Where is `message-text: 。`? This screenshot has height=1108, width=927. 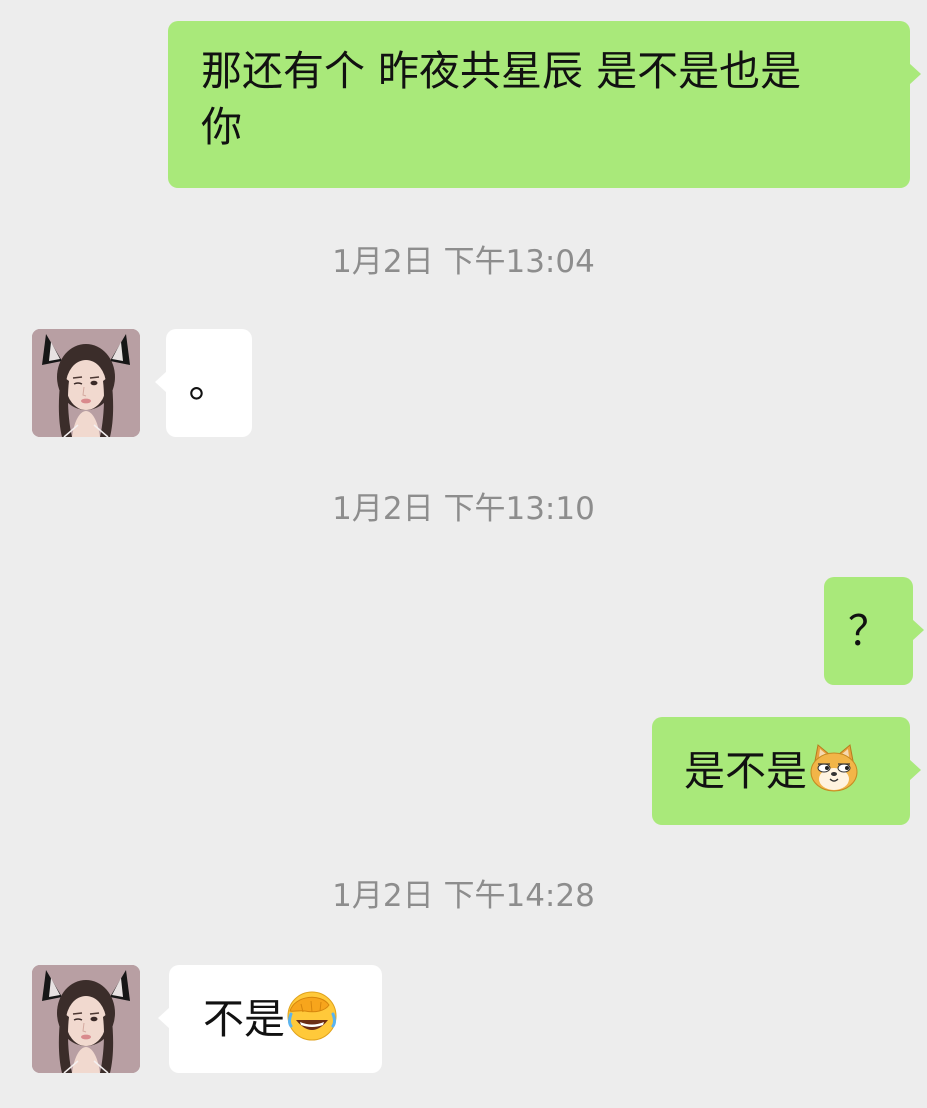
message-text: 。 is located at coordinates (209, 383).